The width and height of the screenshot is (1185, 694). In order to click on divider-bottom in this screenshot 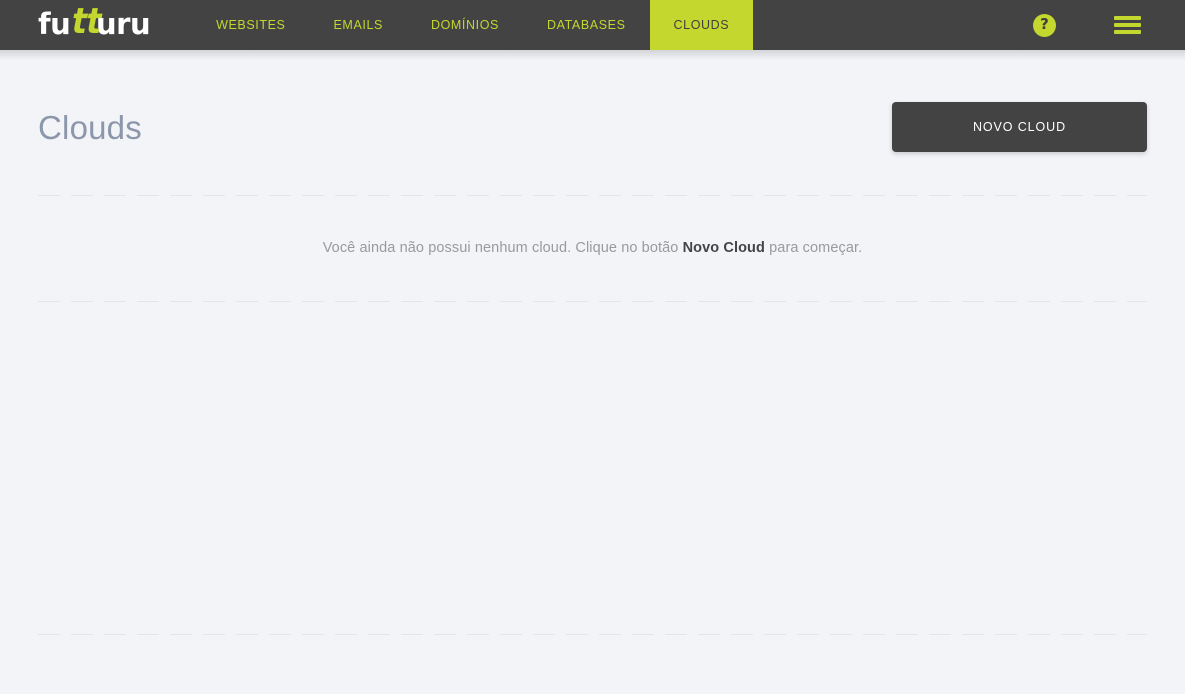, I will do `click(592, 634)`.